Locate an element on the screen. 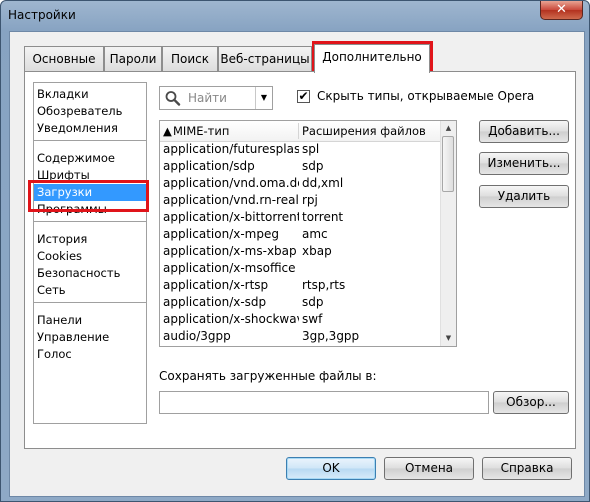 The image size is (590, 502). extensions-cell: swf is located at coordinates (312, 319).